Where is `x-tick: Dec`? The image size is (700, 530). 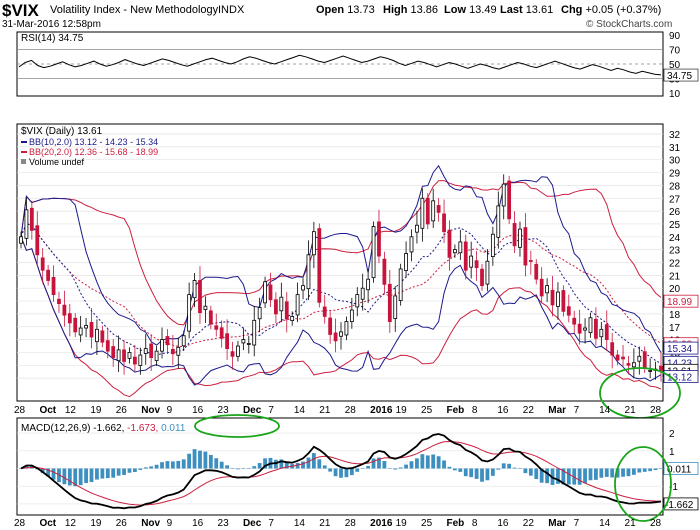
x-tick: Dec is located at coordinates (252, 523).